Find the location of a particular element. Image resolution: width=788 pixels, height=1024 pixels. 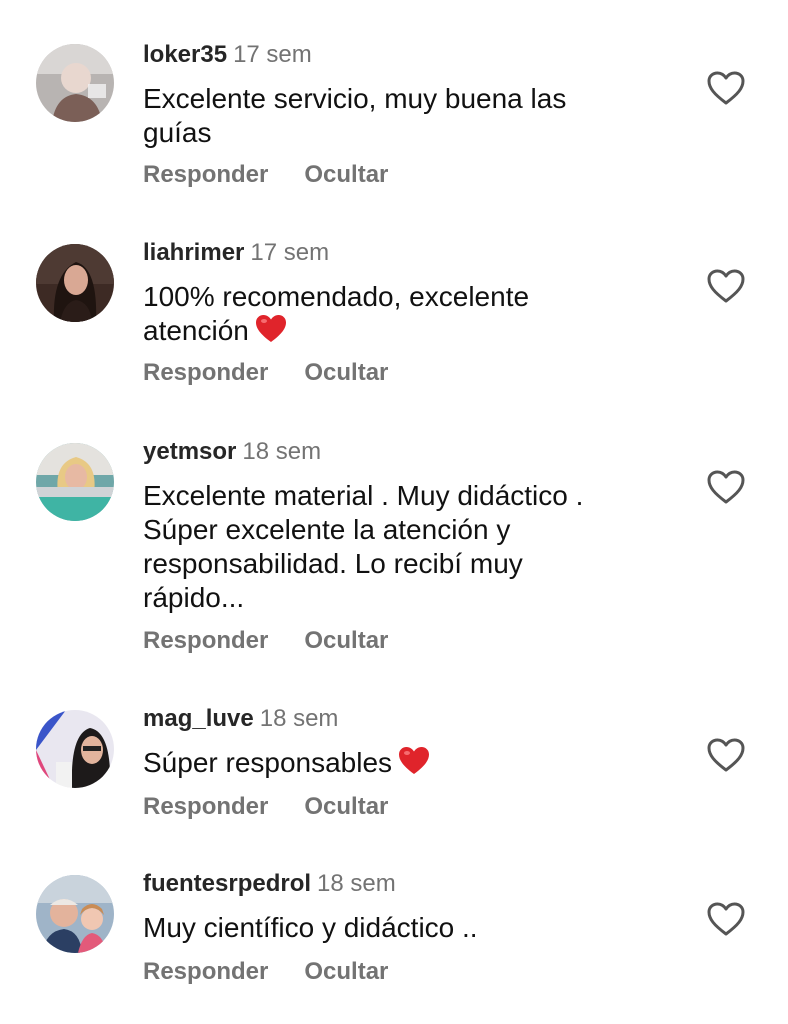

comment-line: Súper responsables is located at coordinates (413, 763).